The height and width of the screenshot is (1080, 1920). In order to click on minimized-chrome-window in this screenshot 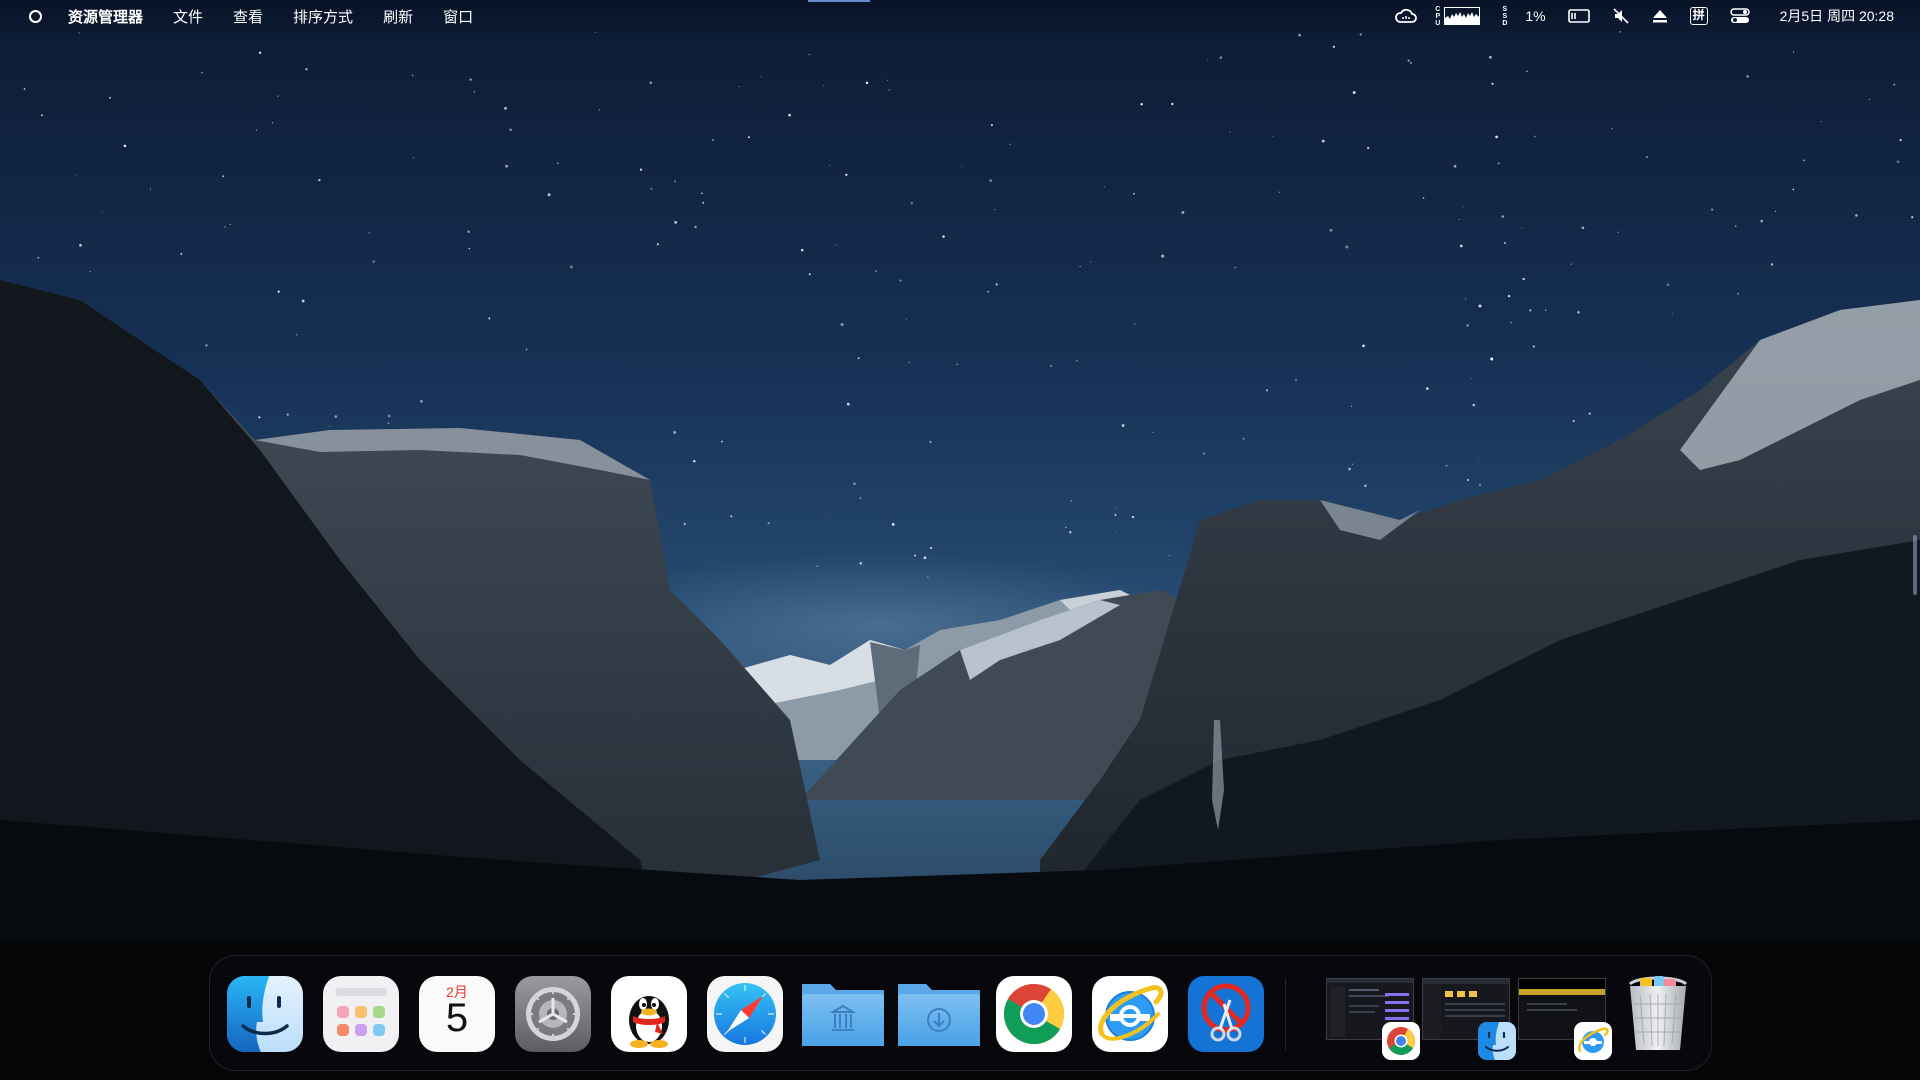, I will do `click(1373, 1019)`.